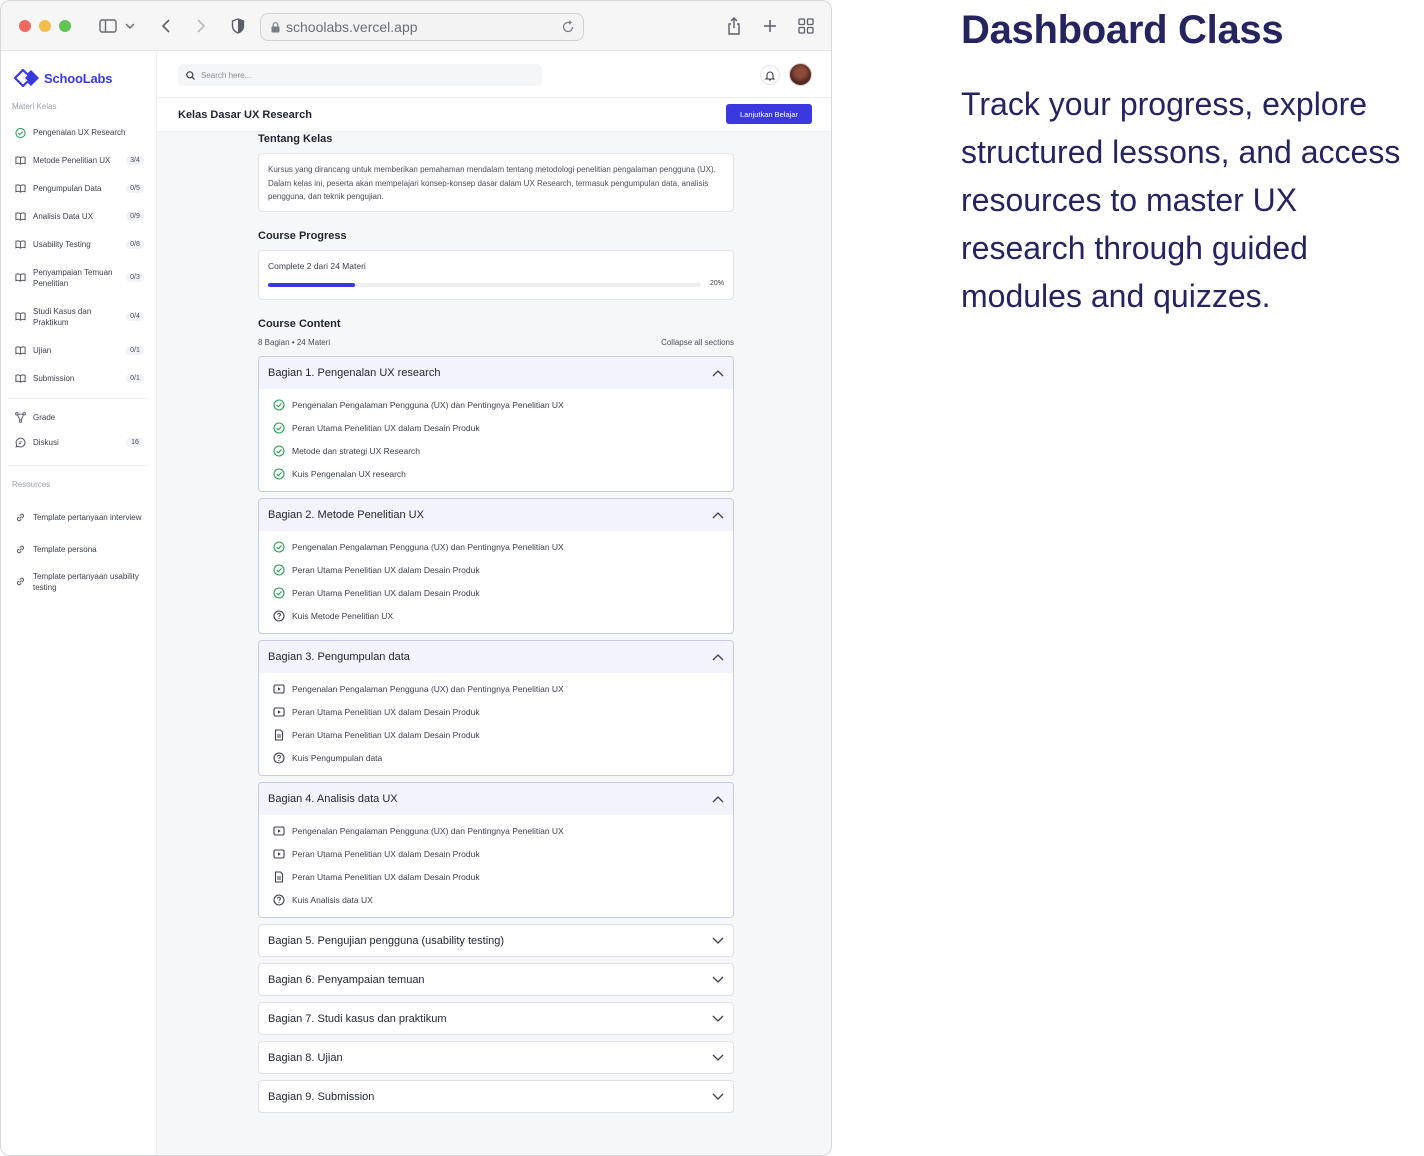 This screenshot has height=1156, width=1424. Describe the element at coordinates (20, 417) in the screenshot. I see `grade-icon` at that location.